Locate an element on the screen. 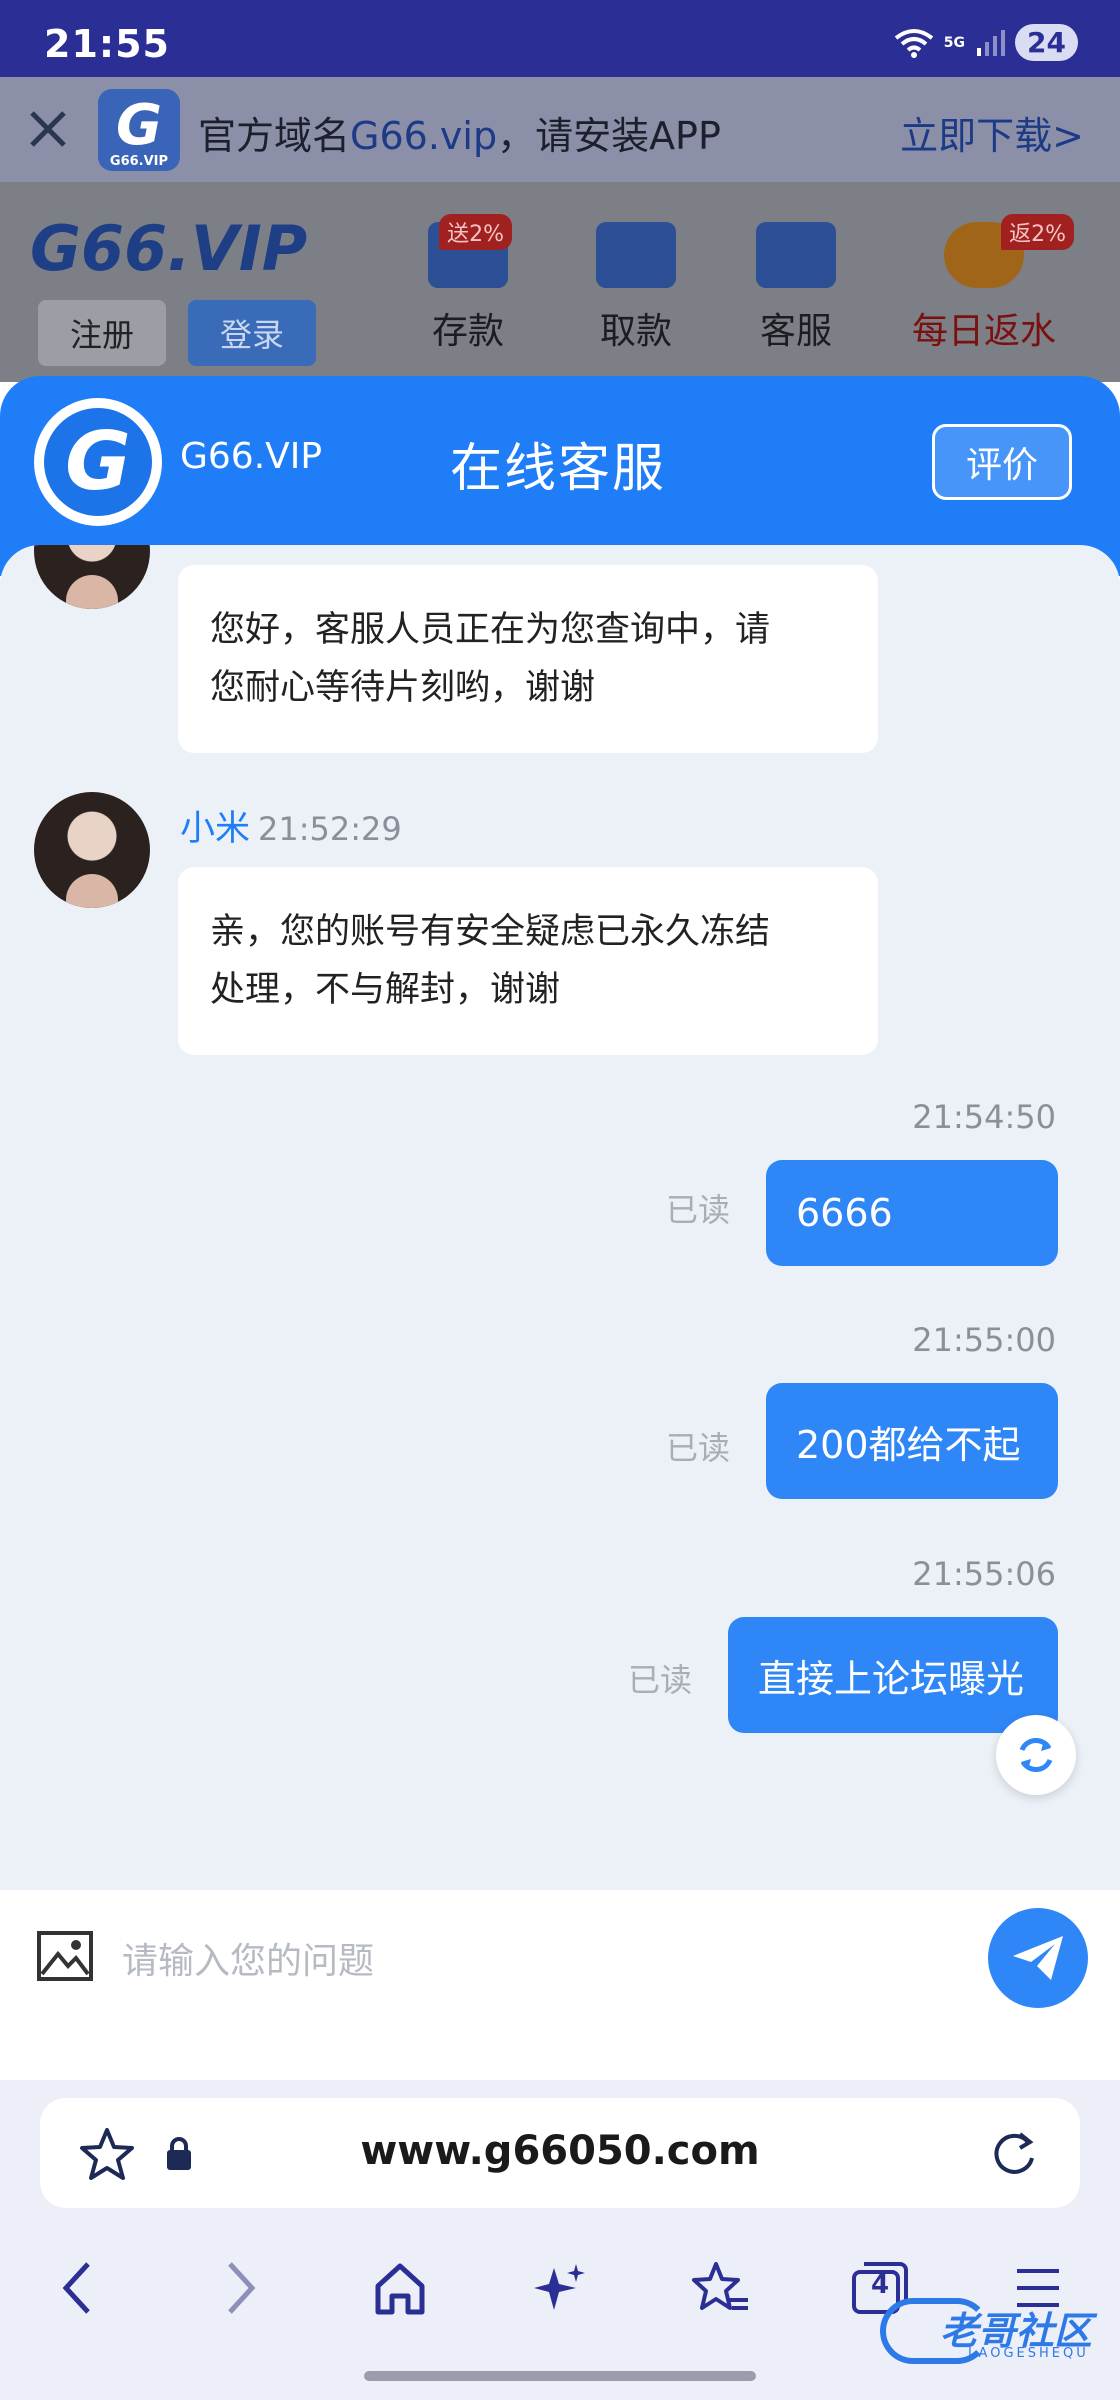 The height and width of the screenshot is (2400, 1120). rebate-action: 返2% 每日返水 is located at coordinates (987, 284).